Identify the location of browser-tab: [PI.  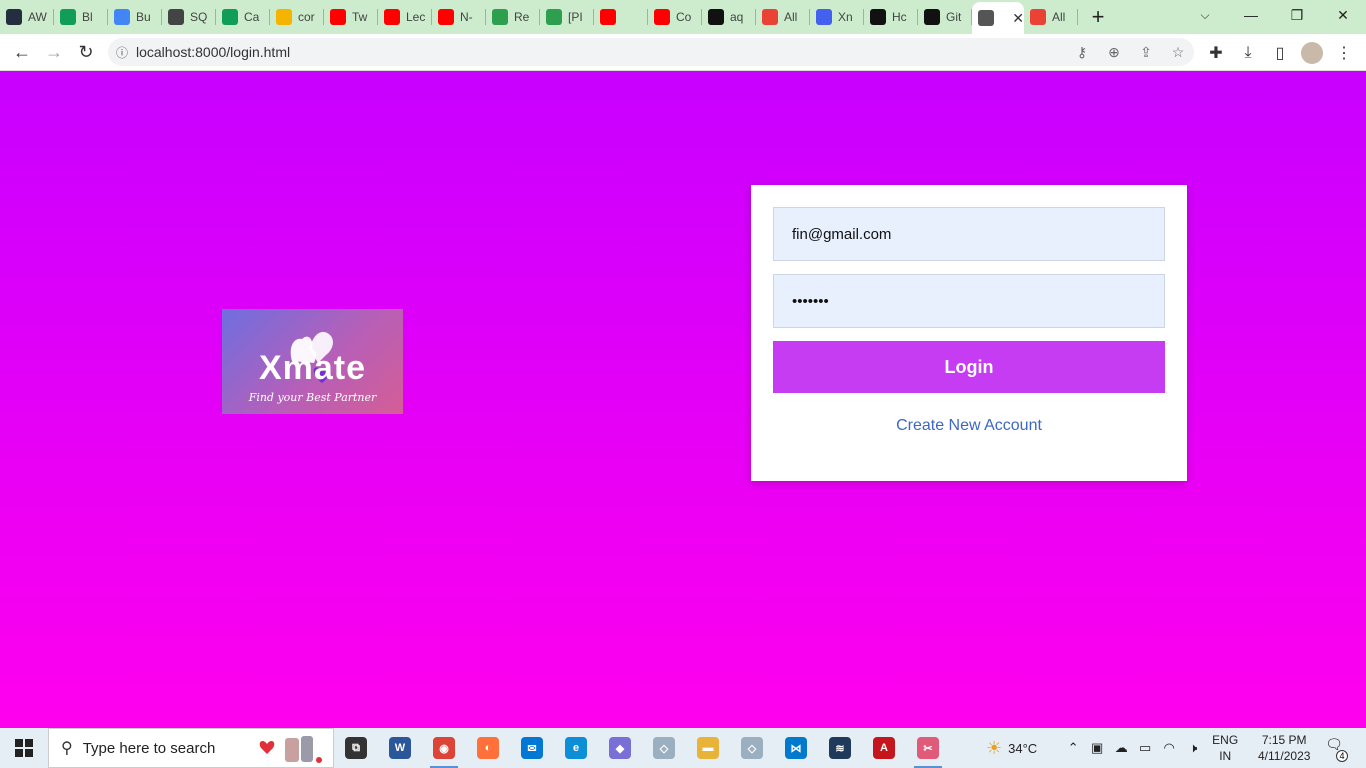
(567, 17).